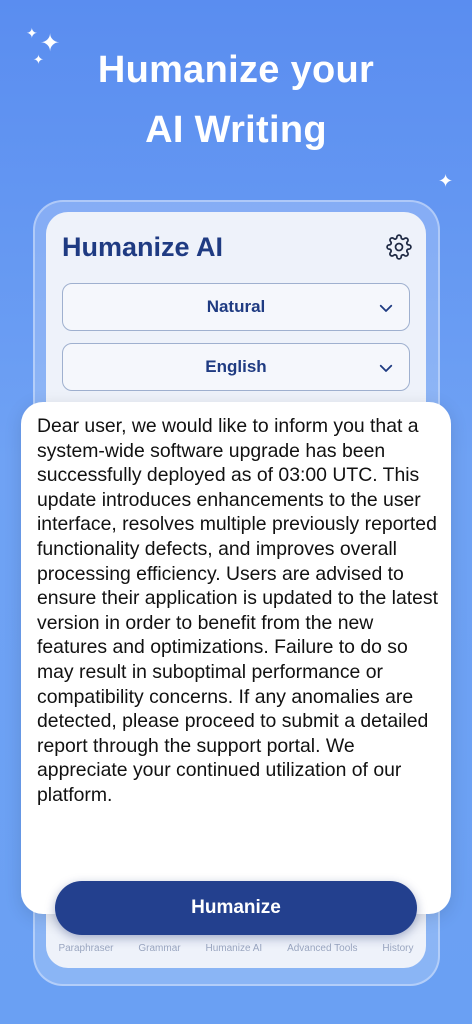  I want to click on tone-dropdown: Natural, so click(236, 307).